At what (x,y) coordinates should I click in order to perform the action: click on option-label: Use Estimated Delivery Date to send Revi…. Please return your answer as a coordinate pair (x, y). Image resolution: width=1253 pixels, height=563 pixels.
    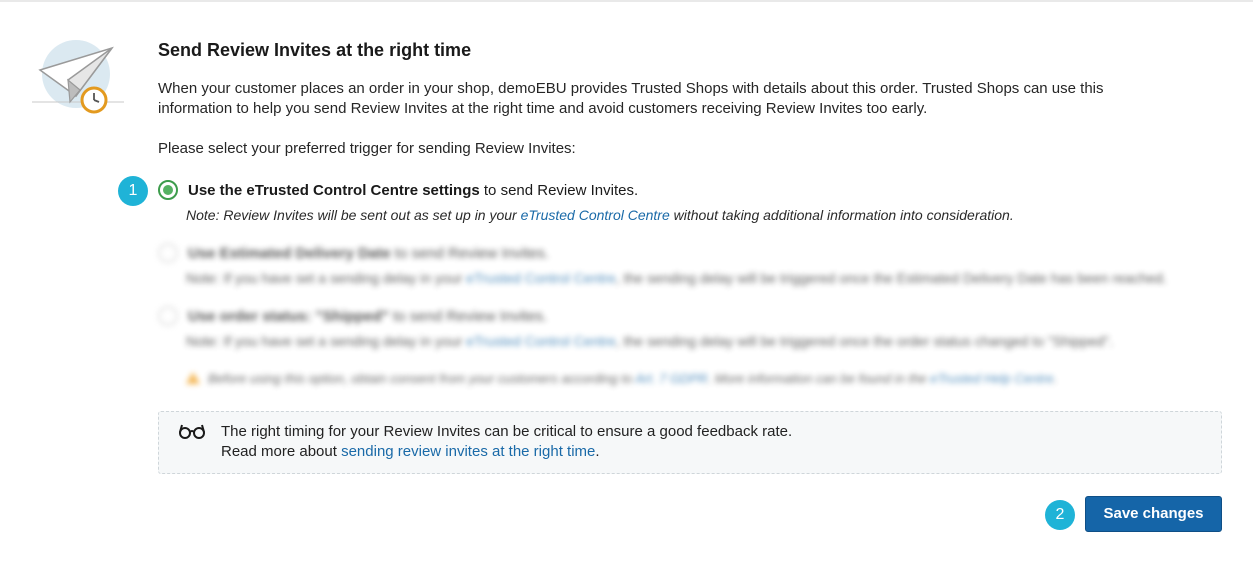
    Looking at the image, I should click on (369, 253).